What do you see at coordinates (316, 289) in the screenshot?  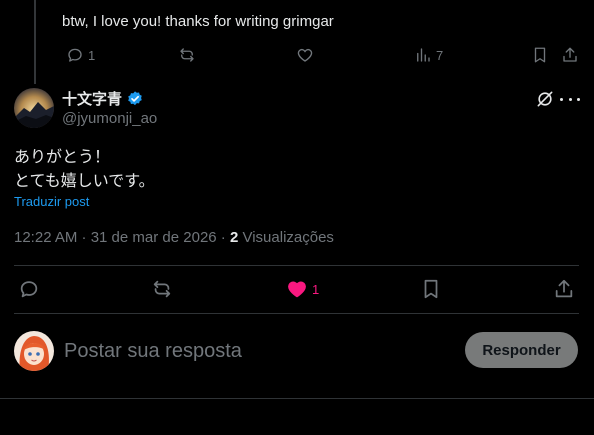 I see `like-count: 1` at bounding box center [316, 289].